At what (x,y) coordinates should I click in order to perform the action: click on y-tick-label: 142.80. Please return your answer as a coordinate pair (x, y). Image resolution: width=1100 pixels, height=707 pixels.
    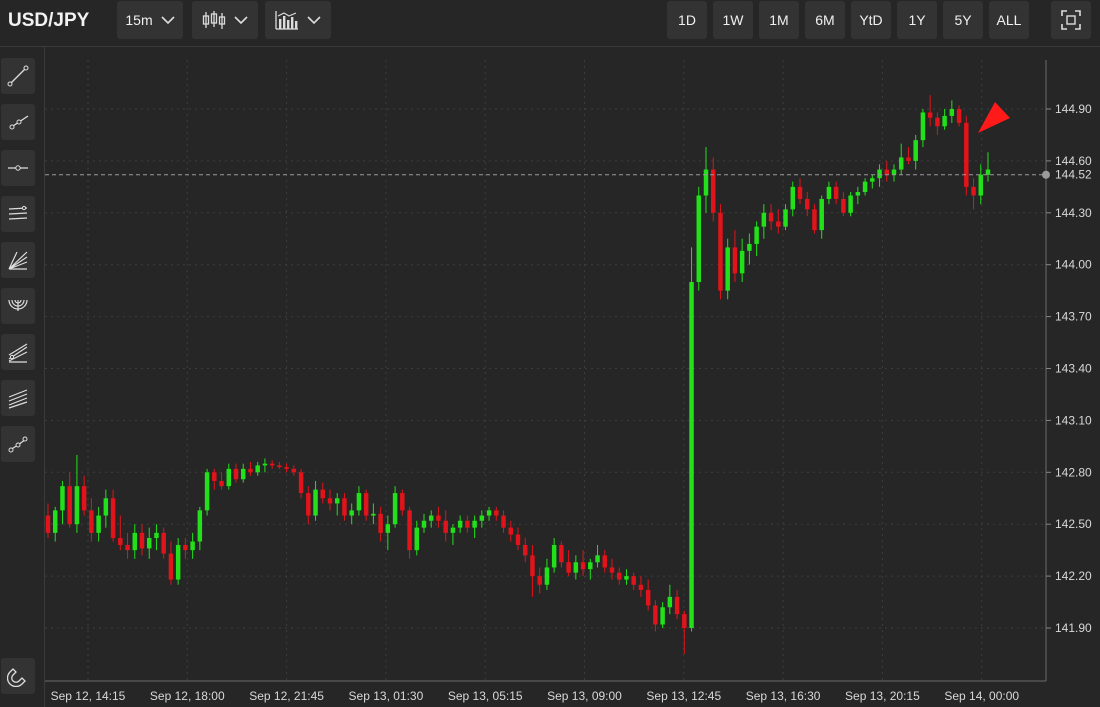
    Looking at the image, I should click on (1073, 472).